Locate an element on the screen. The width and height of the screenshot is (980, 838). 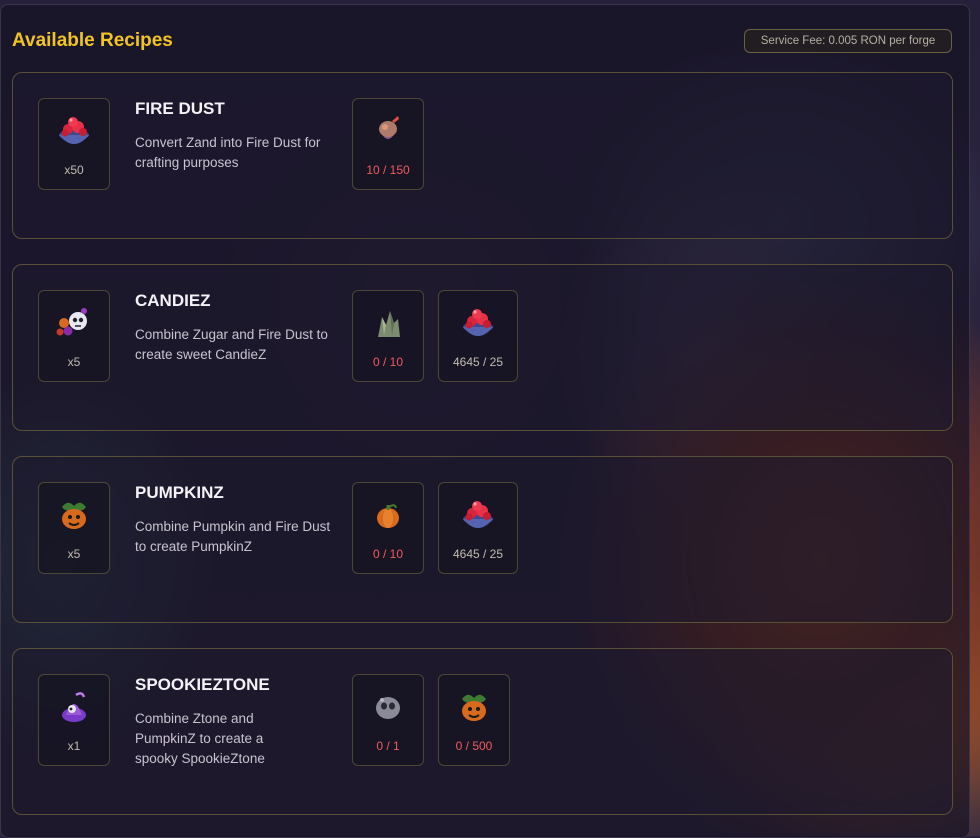
ingredient-slot: 10 / 150 is located at coordinates (388, 144).